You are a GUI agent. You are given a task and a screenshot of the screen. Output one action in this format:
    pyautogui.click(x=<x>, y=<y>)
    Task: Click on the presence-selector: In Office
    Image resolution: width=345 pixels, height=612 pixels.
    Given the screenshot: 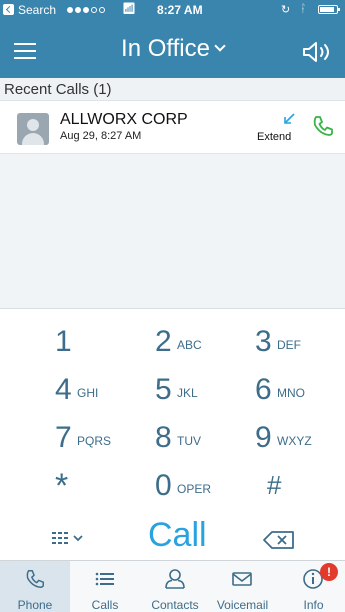 What is the action you would take?
    pyautogui.click(x=172, y=49)
    